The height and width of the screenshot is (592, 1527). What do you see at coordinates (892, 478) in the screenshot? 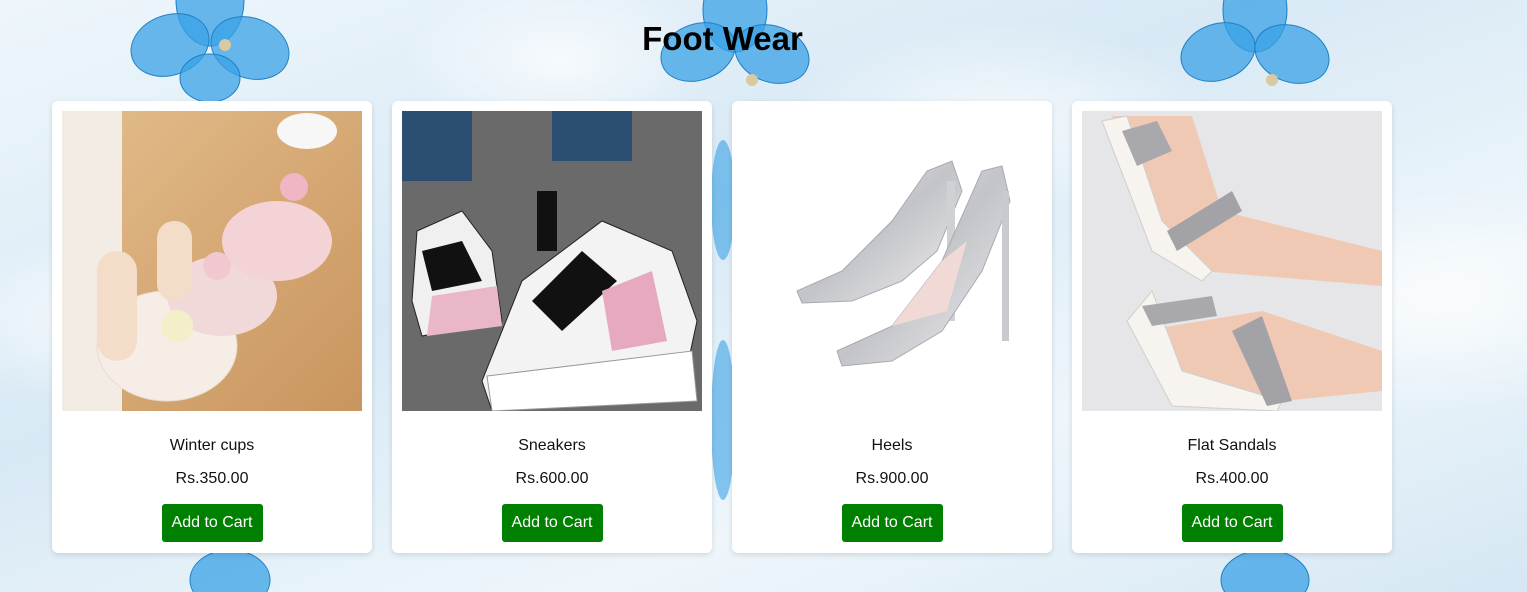
I see `product-price: Rs.900.00` at bounding box center [892, 478].